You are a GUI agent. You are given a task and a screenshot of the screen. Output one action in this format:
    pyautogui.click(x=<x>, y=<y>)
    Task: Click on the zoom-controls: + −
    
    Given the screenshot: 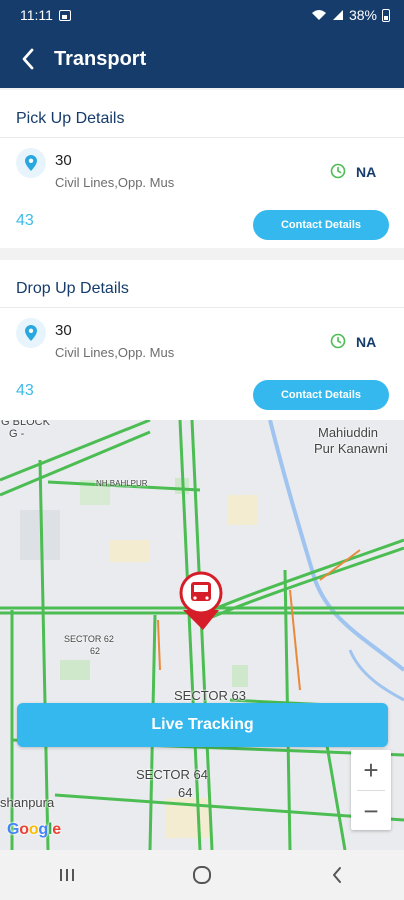 What is the action you would take?
    pyautogui.click(x=371, y=790)
    